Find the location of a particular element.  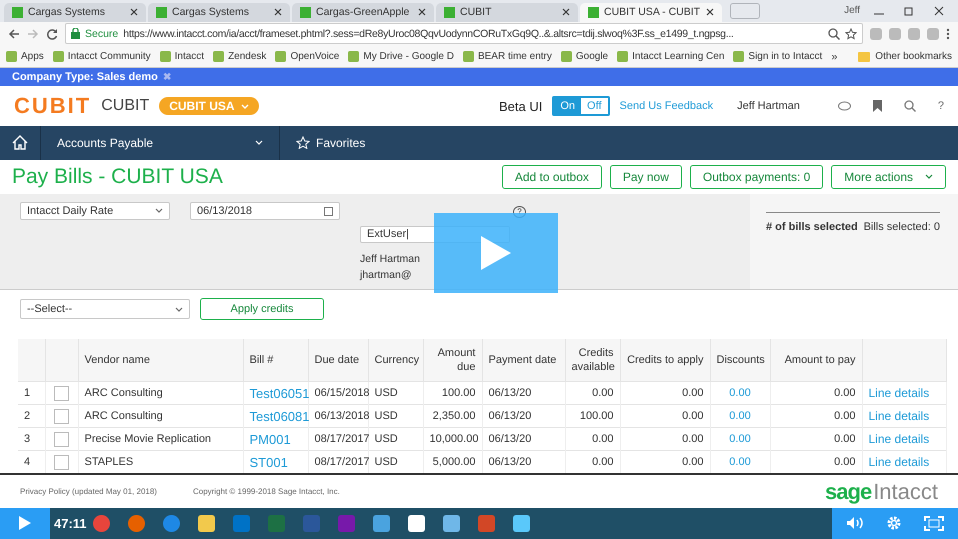

browser-tab: Cargas-GreenApple is located at coordinates (363, 12).